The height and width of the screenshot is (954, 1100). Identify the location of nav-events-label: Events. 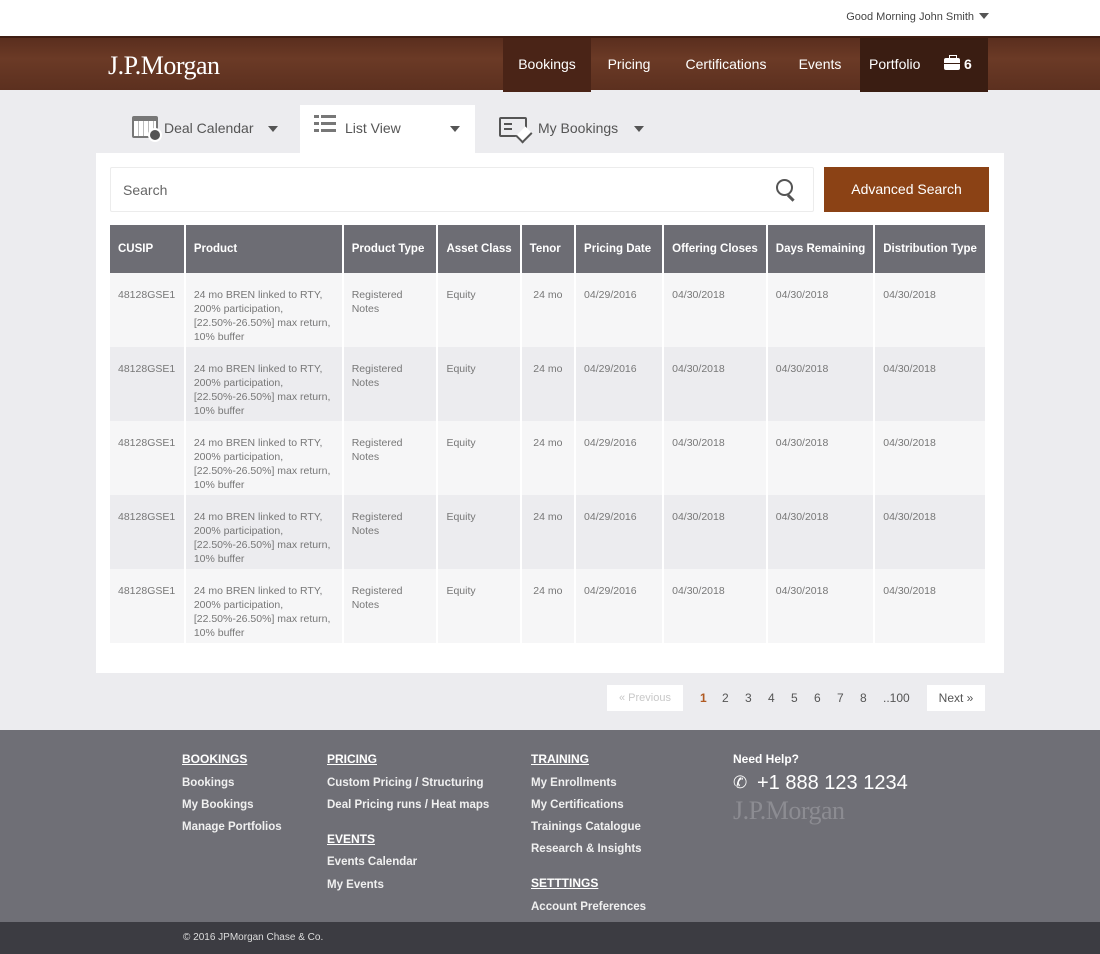
(820, 64).